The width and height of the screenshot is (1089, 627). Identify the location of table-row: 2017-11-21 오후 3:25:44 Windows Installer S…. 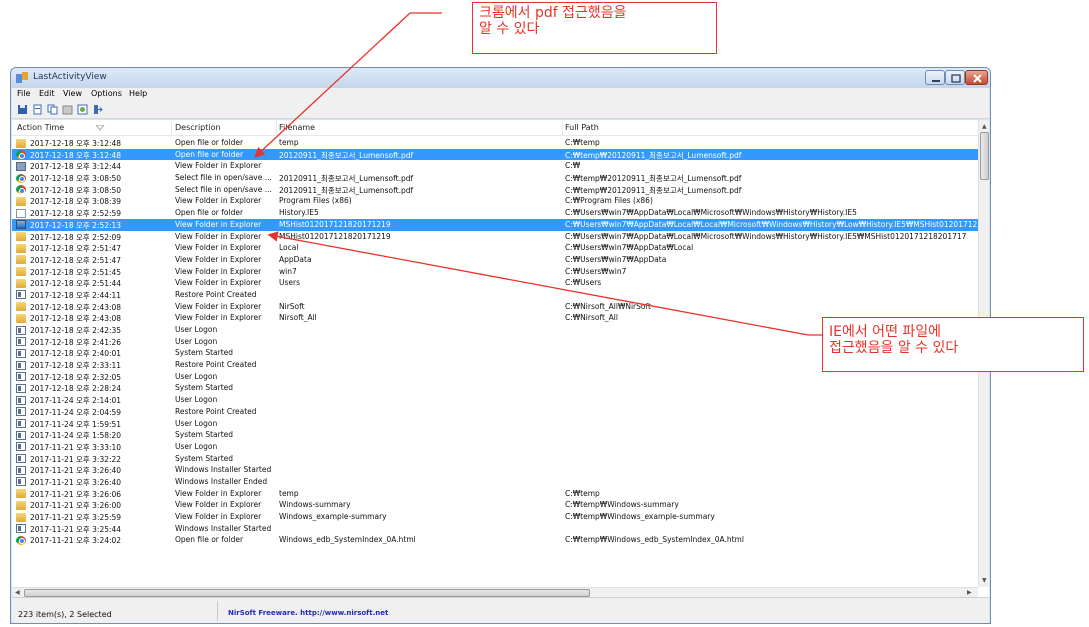
(495, 529).